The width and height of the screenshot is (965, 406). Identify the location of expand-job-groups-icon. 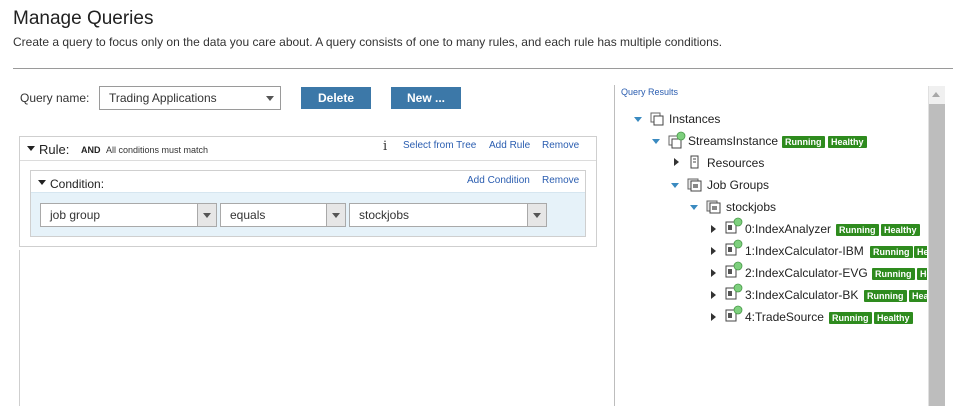
(675, 185).